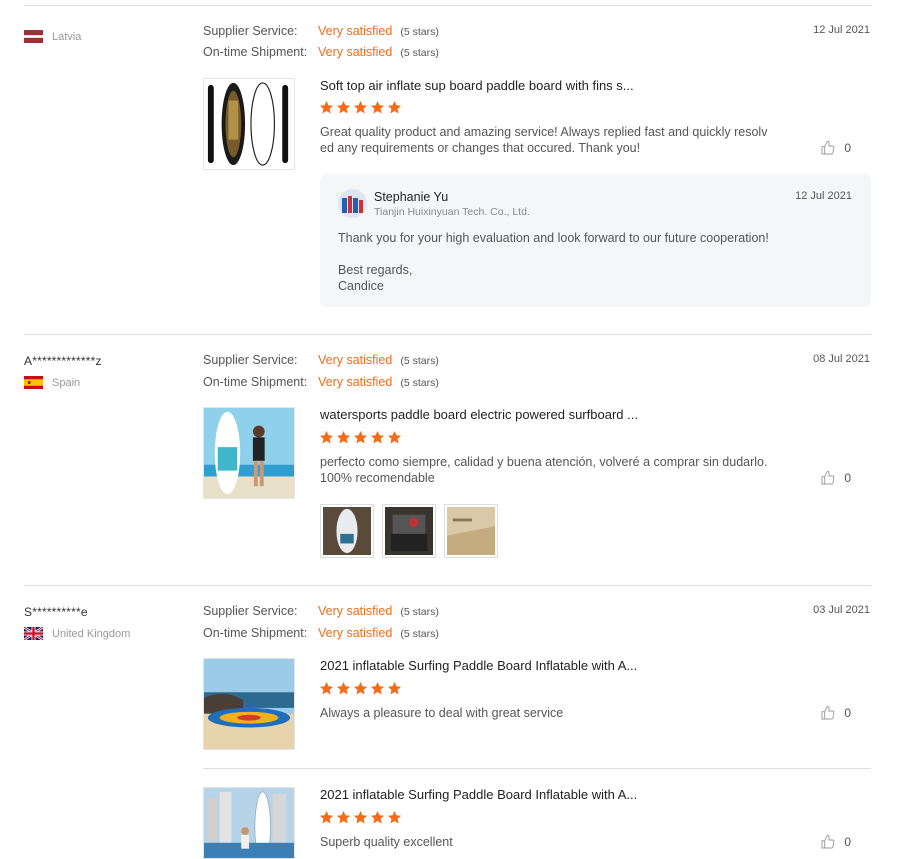 The height and width of the screenshot is (859, 917). Describe the element at coordinates (411, 197) in the screenshot. I see `reply-author-name: Stephanie Yu` at that location.